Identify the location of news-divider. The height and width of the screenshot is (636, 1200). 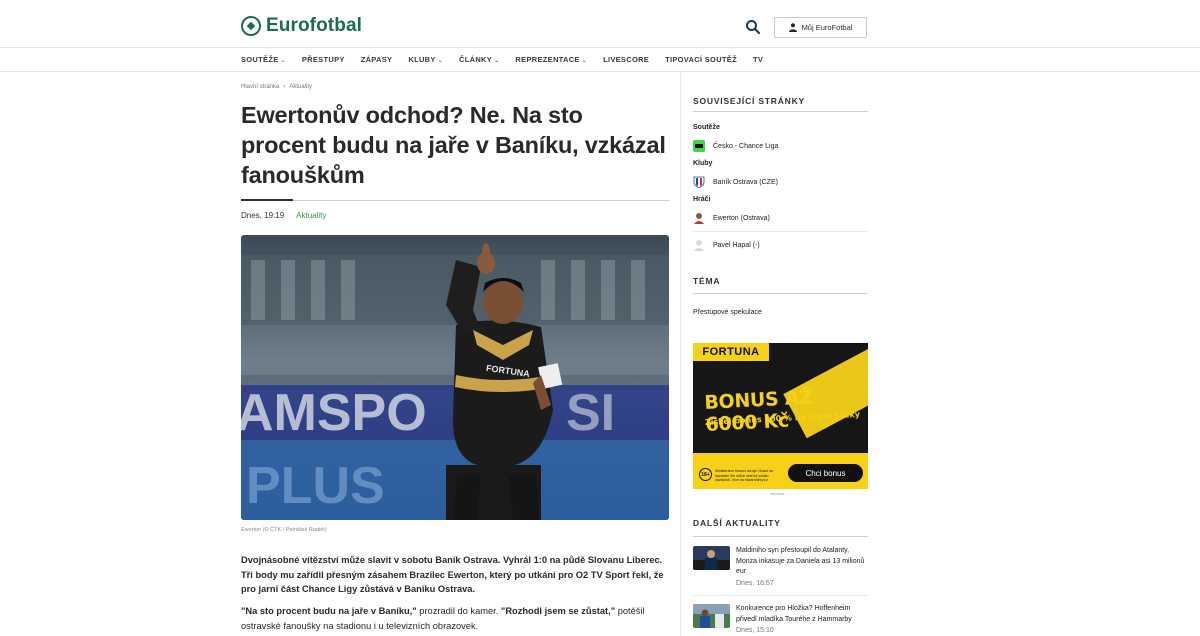
(780, 595).